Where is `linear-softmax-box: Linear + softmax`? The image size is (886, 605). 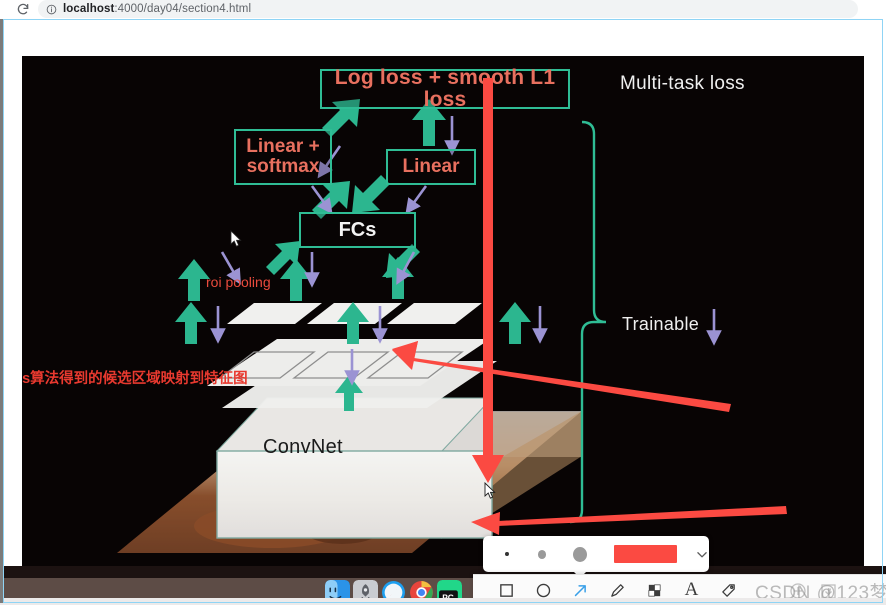
linear-softmax-box: Linear + softmax is located at coordinates (283, 157).